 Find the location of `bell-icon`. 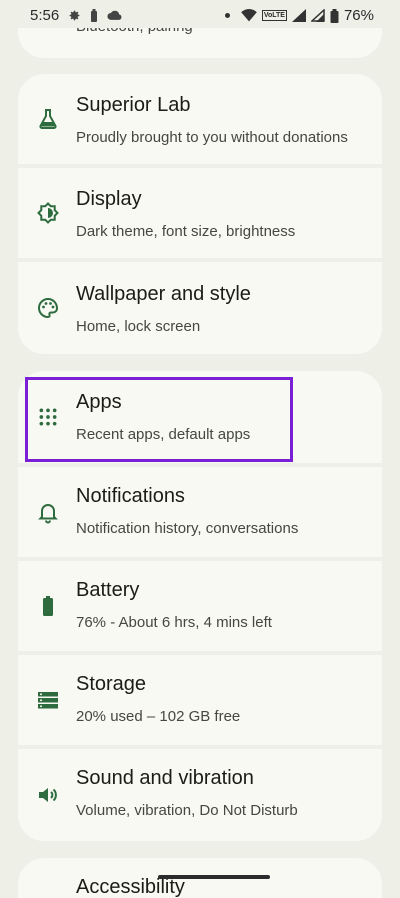

bell-icon is located at coordinates (48, 514).